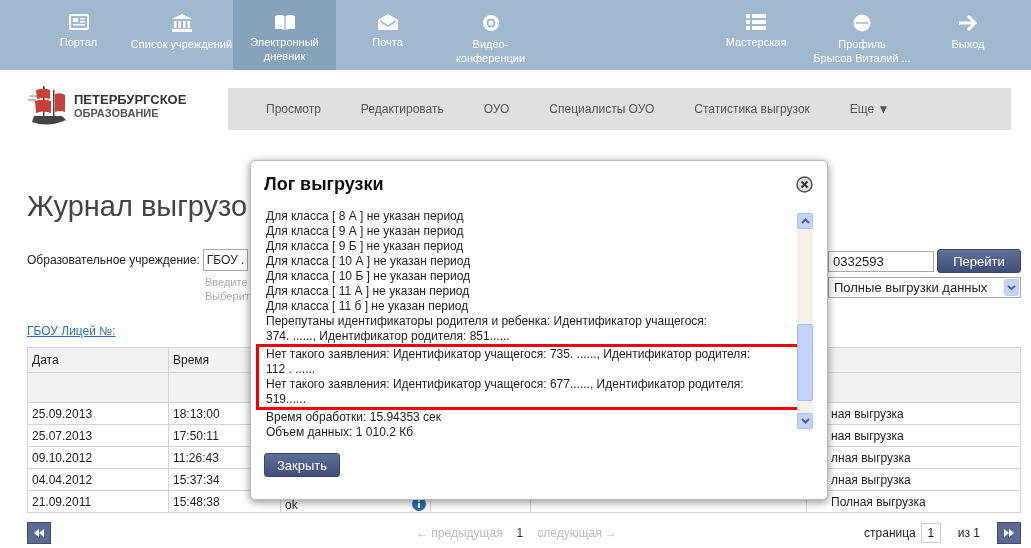 The image size is (1031, 548). I want to click on current-page: 1, so click(520, 533).